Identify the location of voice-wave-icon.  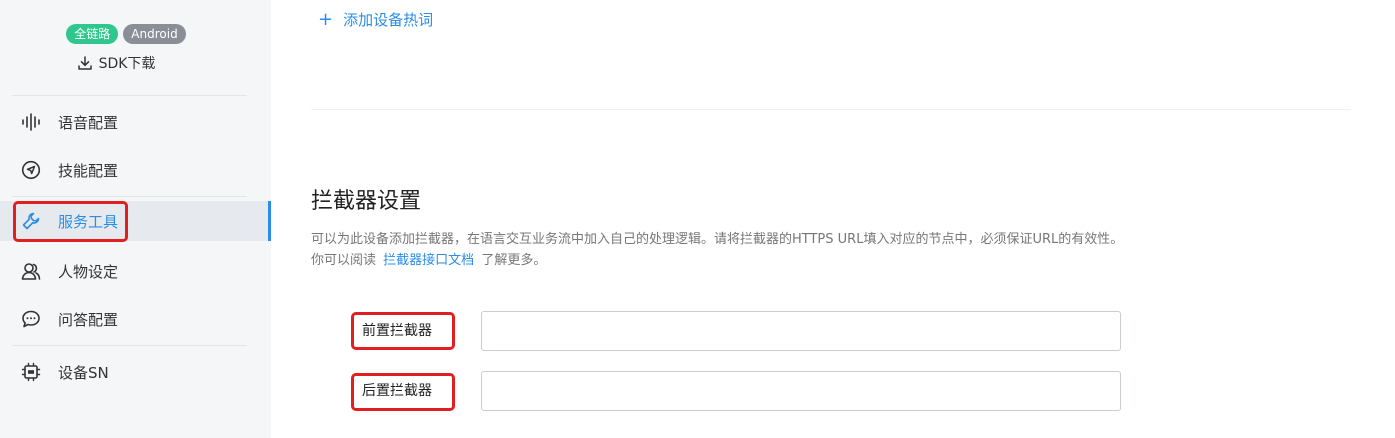
(31, 122).